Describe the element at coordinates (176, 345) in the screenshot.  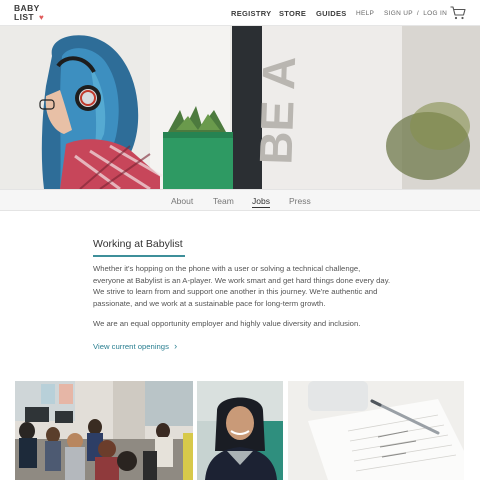
I see `chevron-right-icon: ›` at that location.